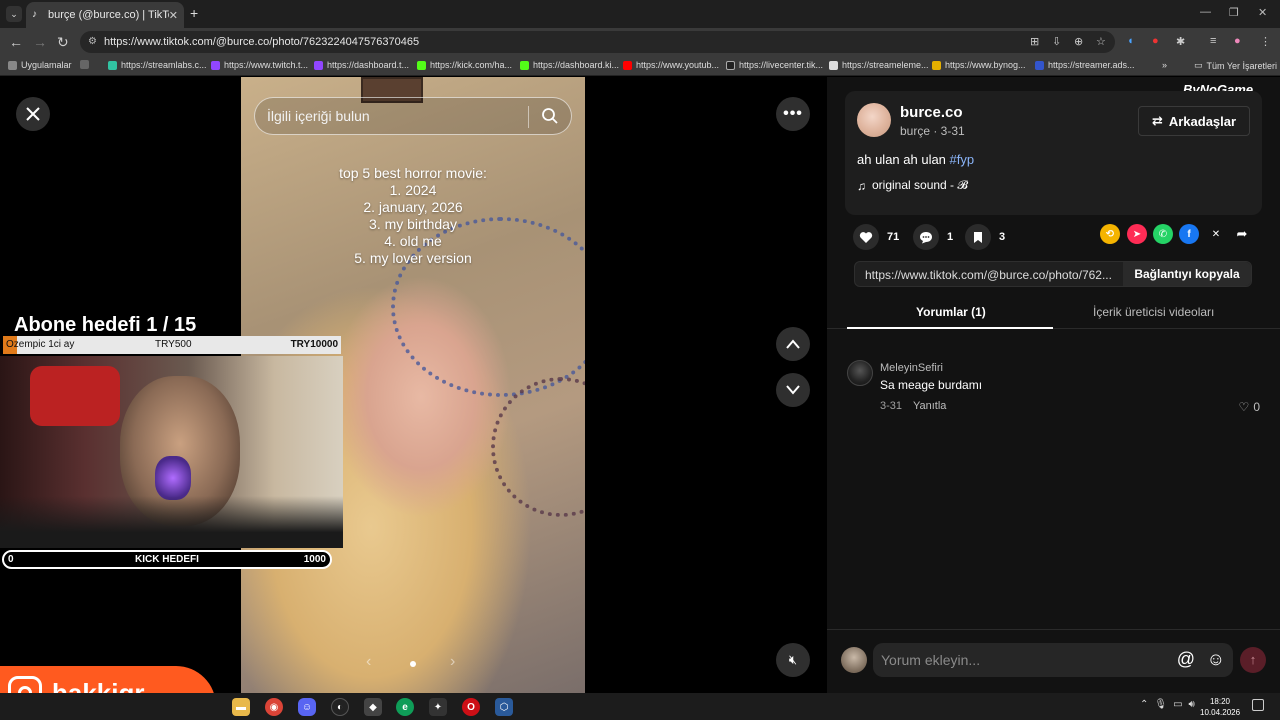 This screenshot has height=720, width=1280. Describe the element at coordinates (874, 120) in the screenshot. I see `avatar` at that location.